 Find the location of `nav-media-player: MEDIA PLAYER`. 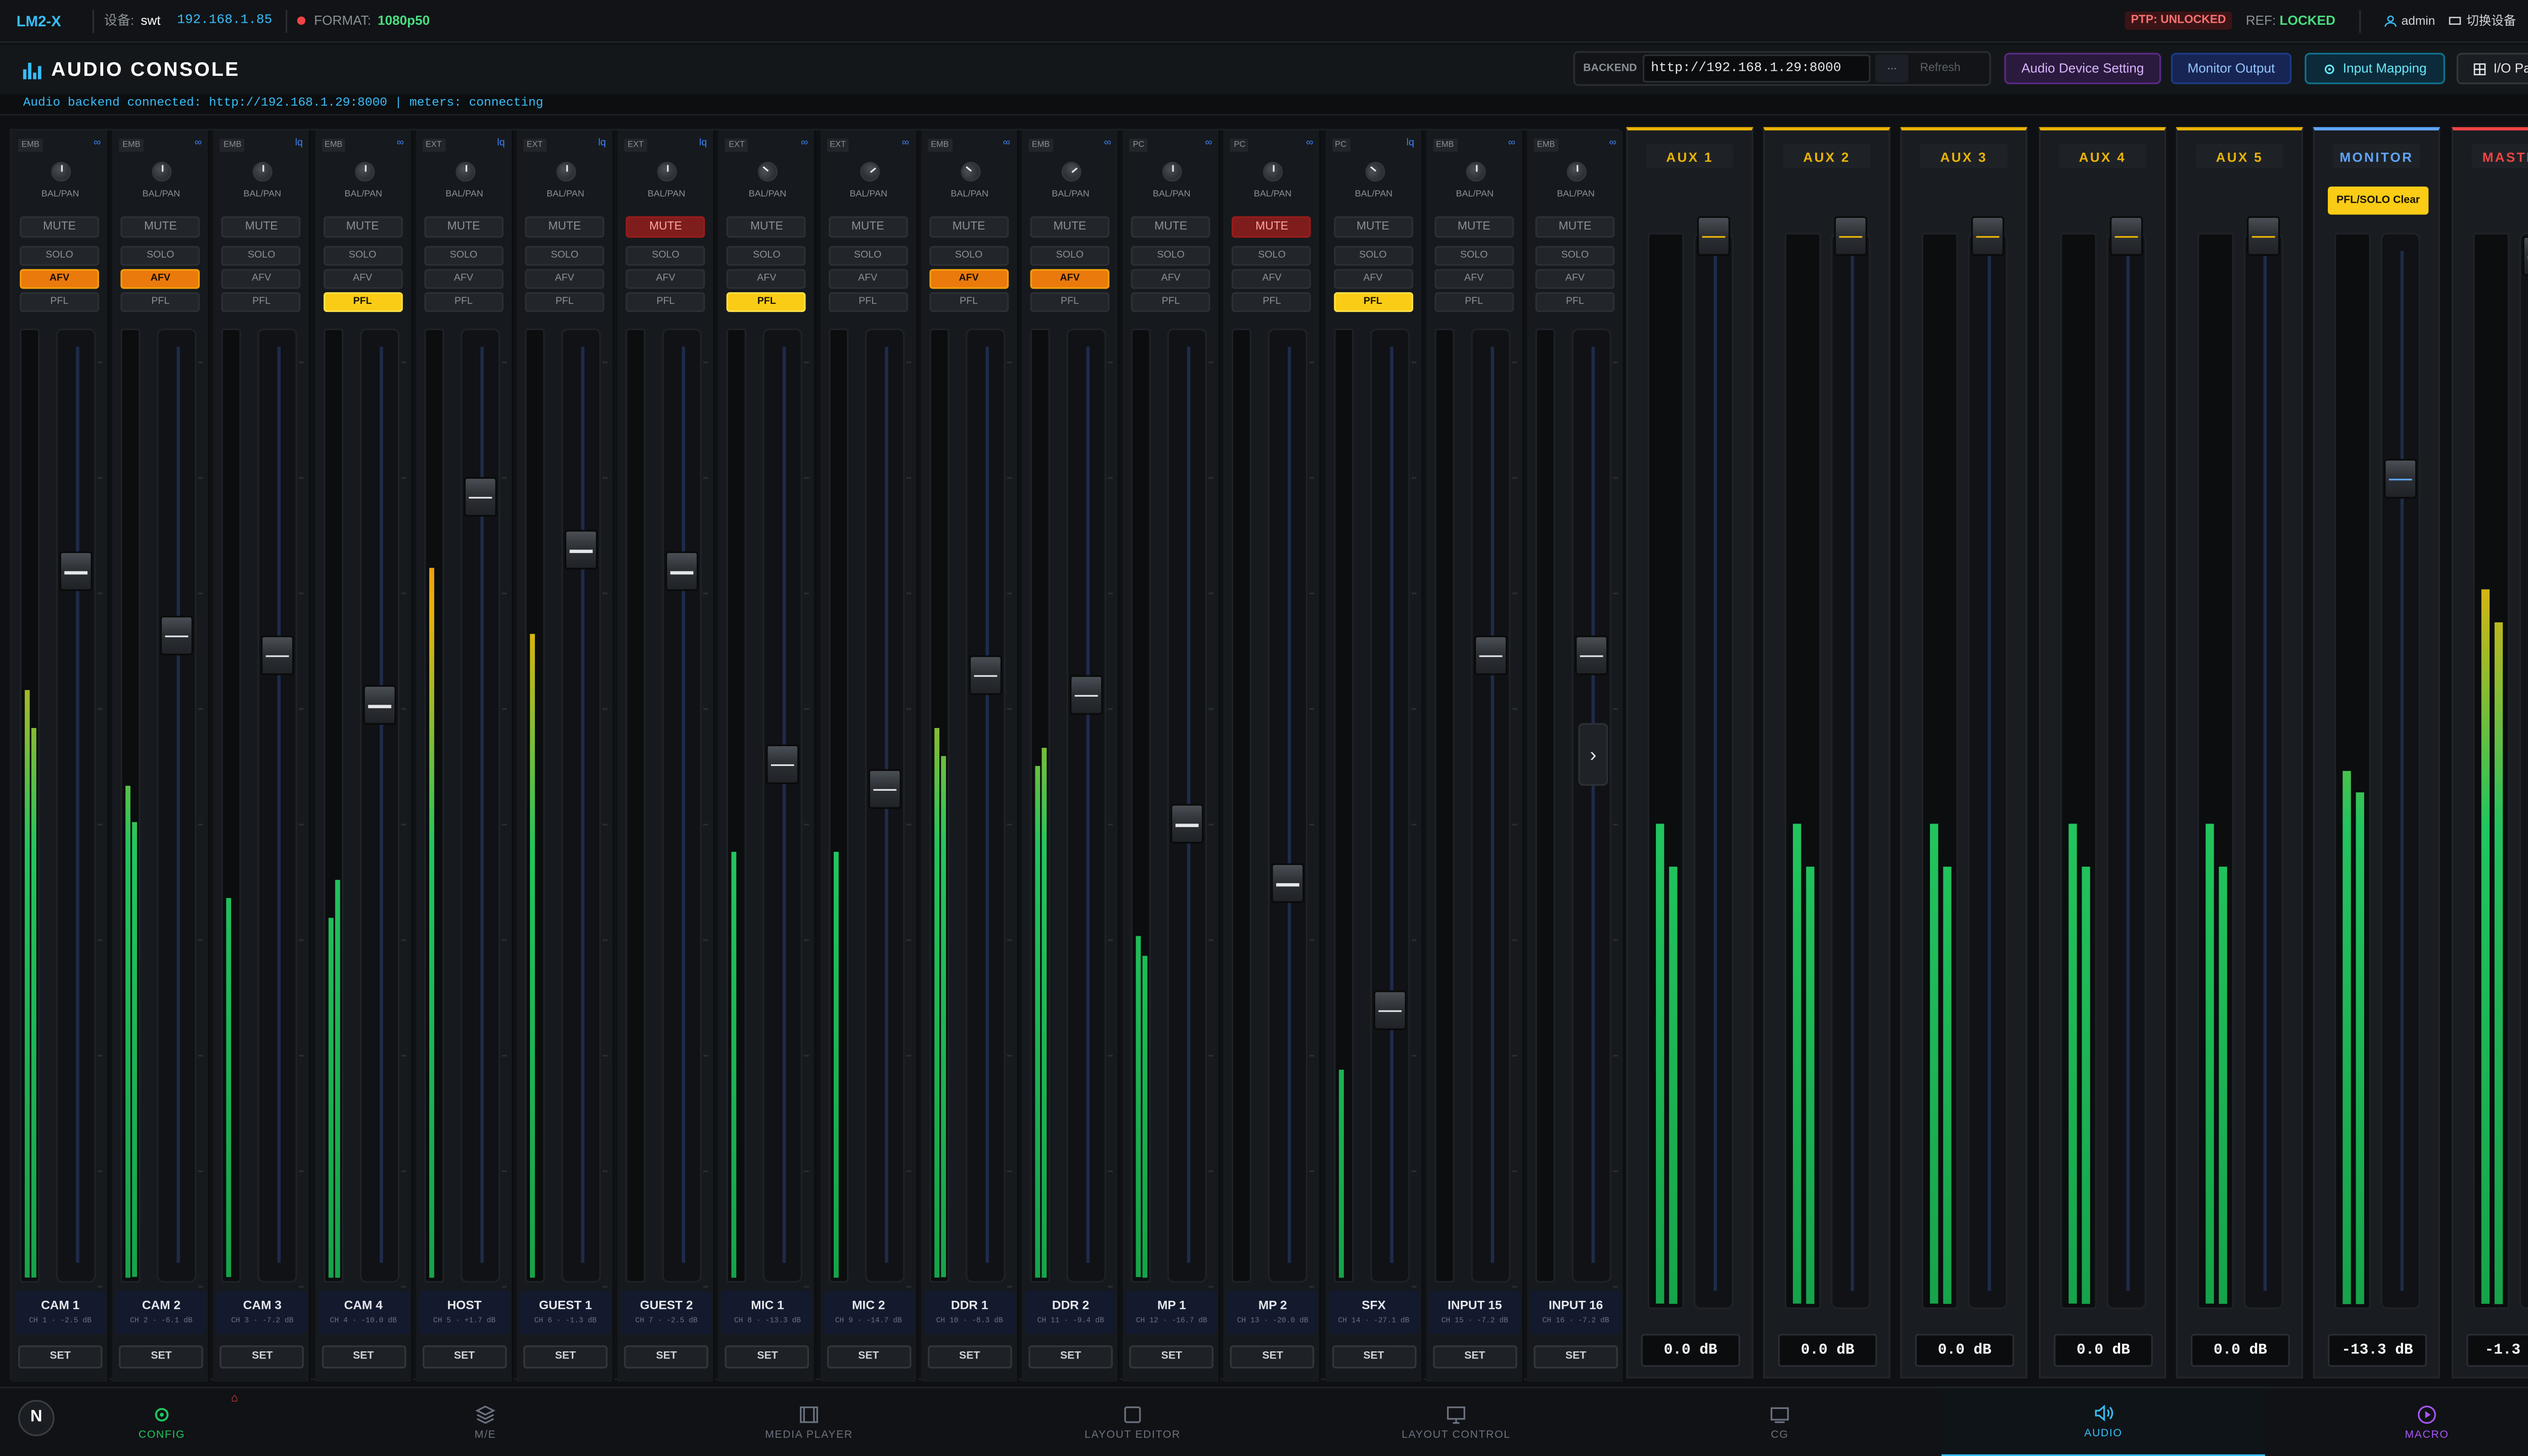

nav-media-player: MEDIA PLAYER is located at coordinates (809, 1422).